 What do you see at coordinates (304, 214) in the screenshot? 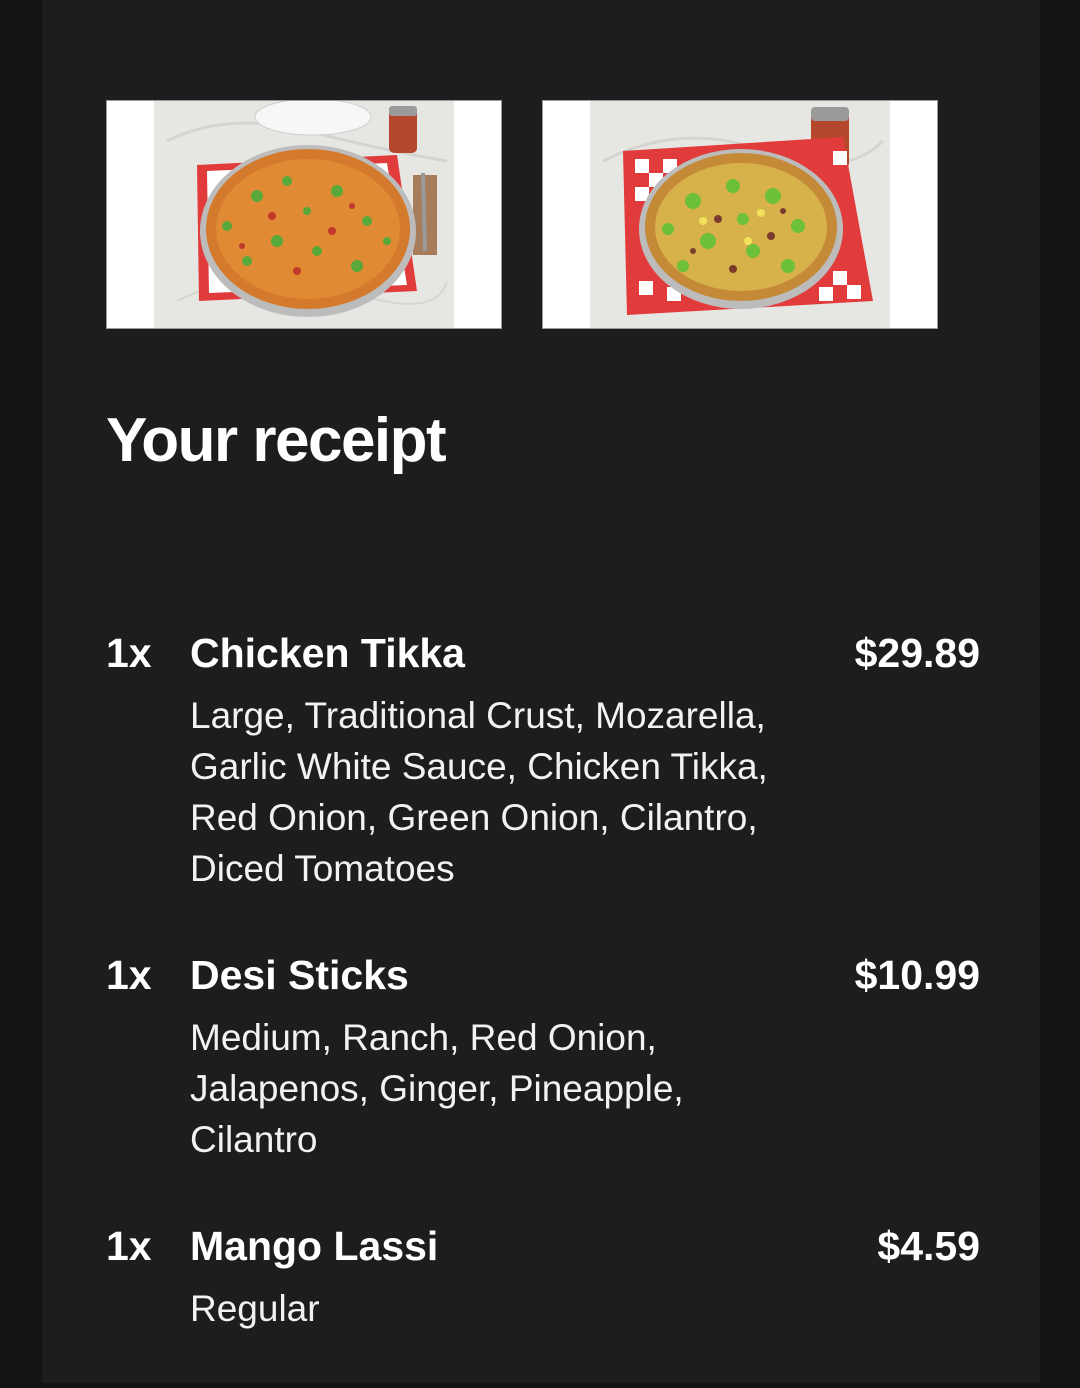
I see `chicken-tikka-pizza-image` at bounding box center [304, 214].